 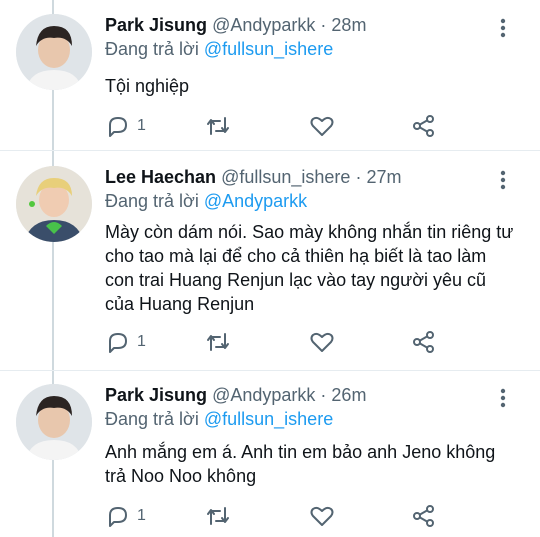 What do you see at coordinates (147, 86) in the screenshot?
I see `tweet-text: Tội nghiệp` at bounding box center [147, 86].